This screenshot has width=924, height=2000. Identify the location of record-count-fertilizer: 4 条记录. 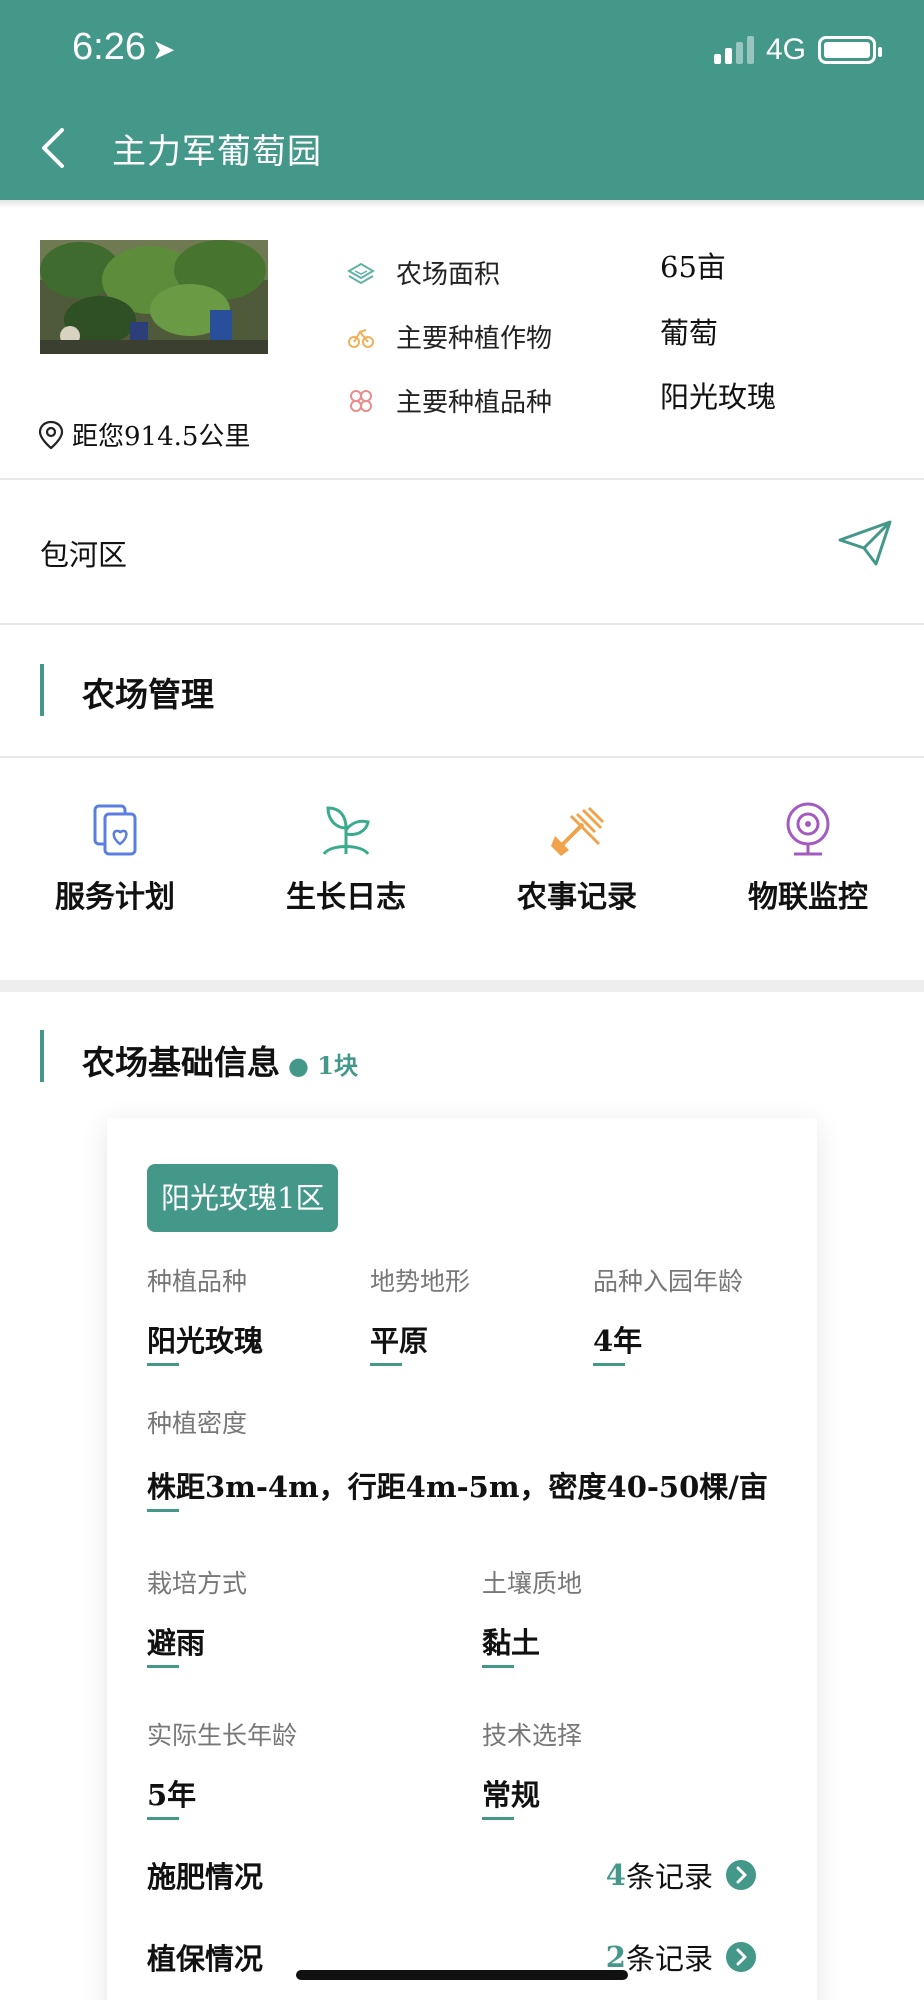
(681, 1875).